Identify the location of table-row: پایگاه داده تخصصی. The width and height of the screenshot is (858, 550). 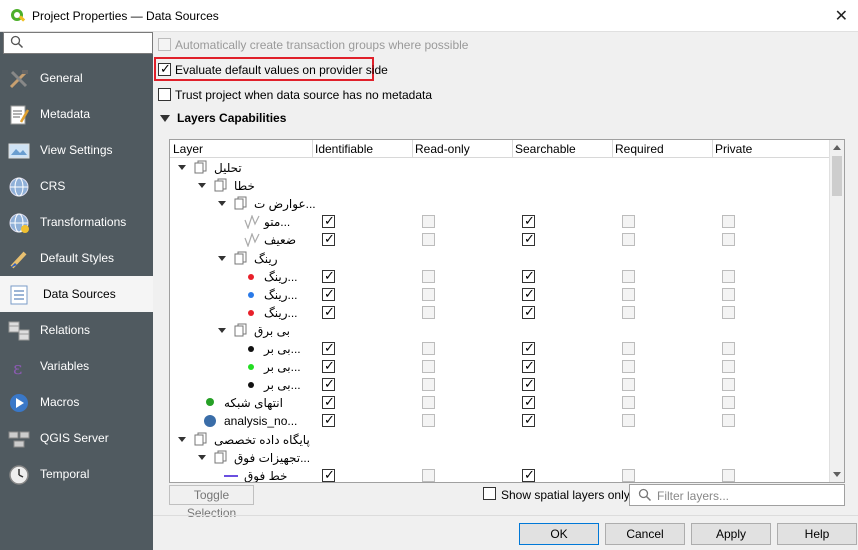
(500, 440).